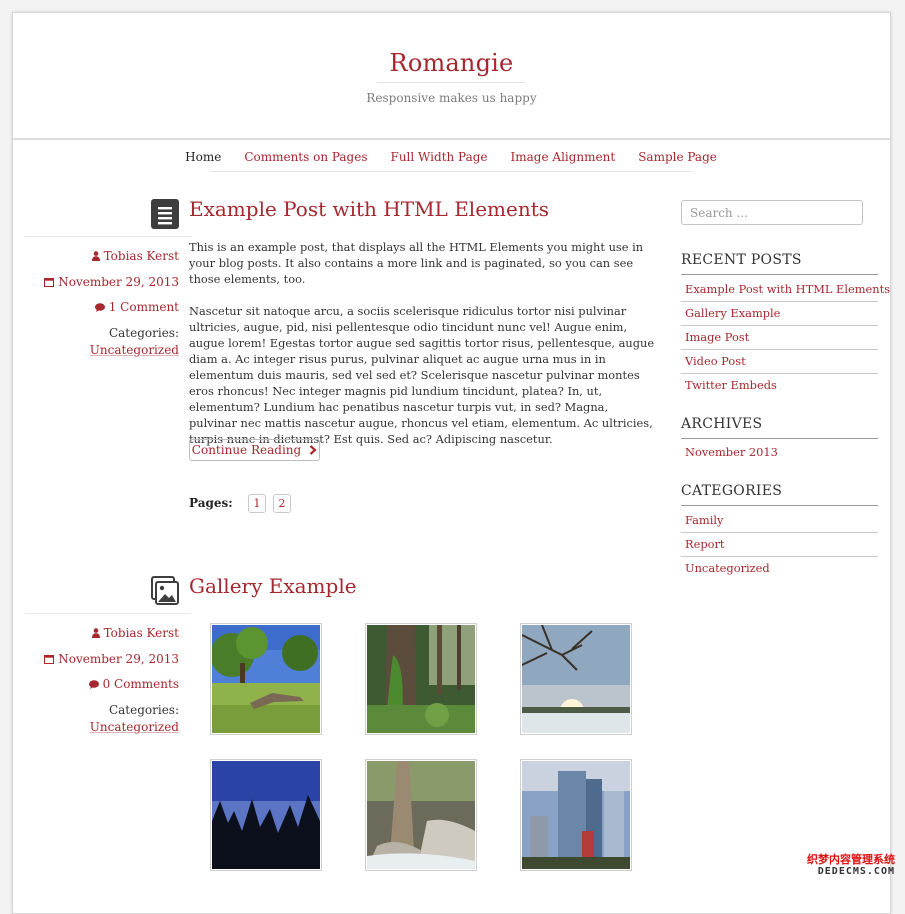 The width and height of the screenshot is (905, 914). What do you see at coordinates (165, 214) in the screenshot?
I see `text-lines-icon` at bounding box center [165, 214].